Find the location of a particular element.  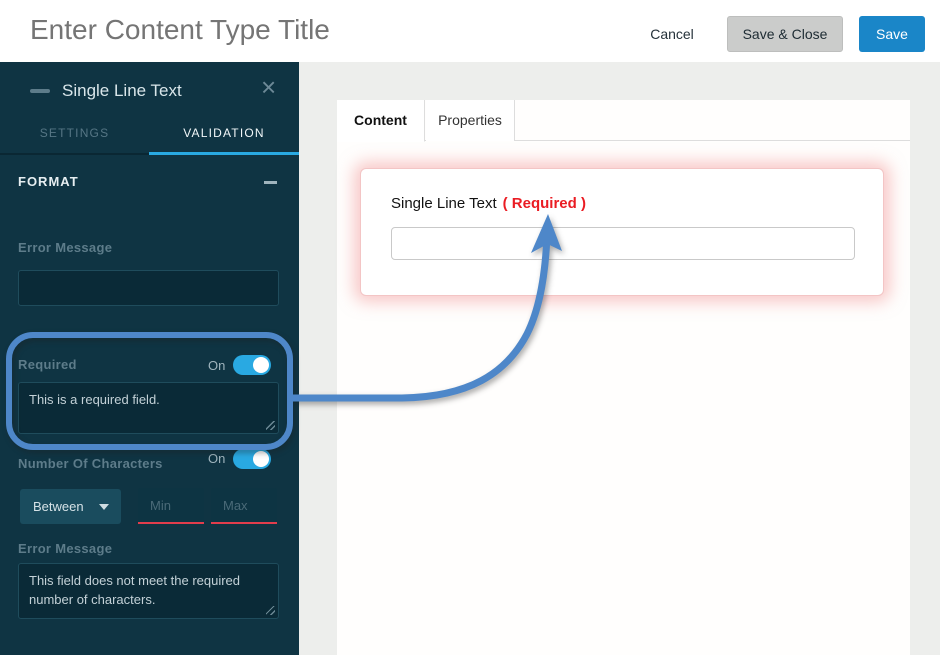

field-label-text: Single Line Text is located at coordinates (444, 203).